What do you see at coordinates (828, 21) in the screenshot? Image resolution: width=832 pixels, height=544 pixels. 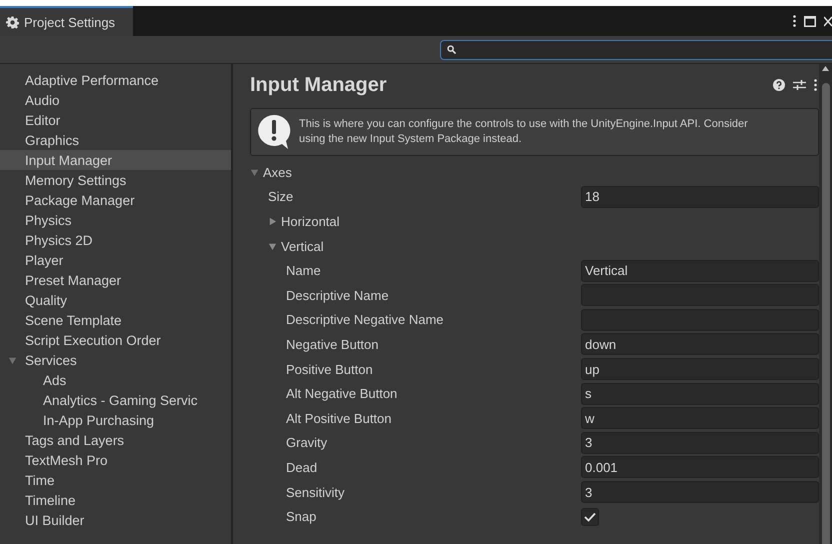 I see `close-icon` at bounding box center [828, 21].